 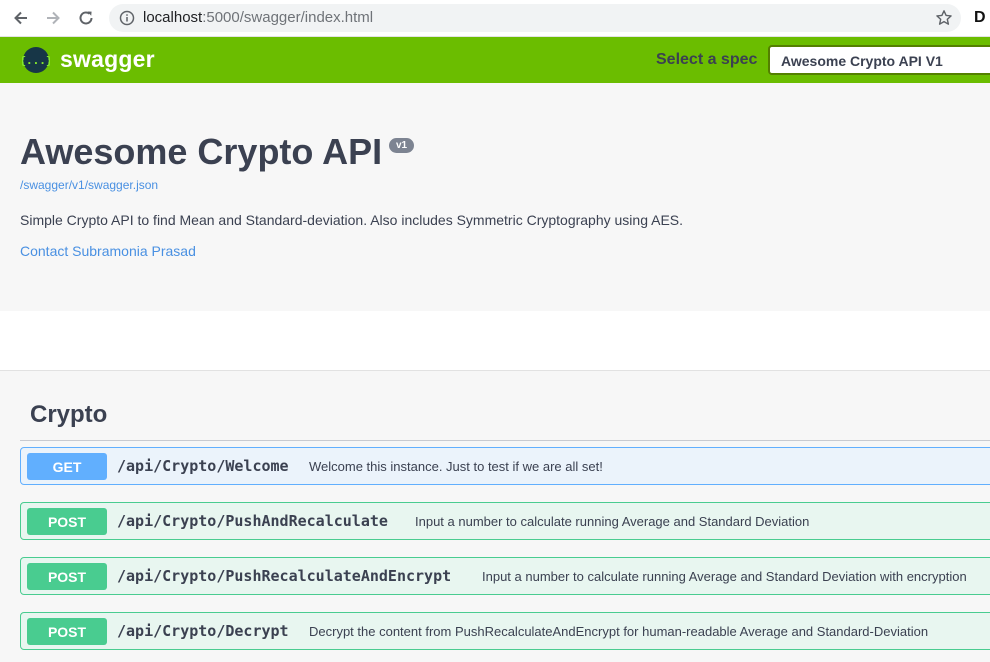 I want to click on contact-link: Contact Subramonia Prasad, so click(x=108, y=251).